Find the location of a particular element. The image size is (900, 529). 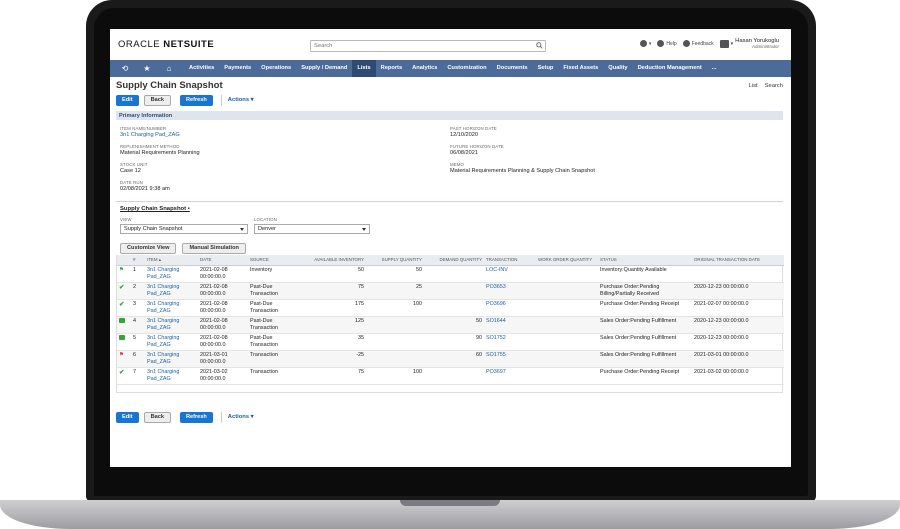

primary-info-header: Primary Information is located at coordinates (449, 115).